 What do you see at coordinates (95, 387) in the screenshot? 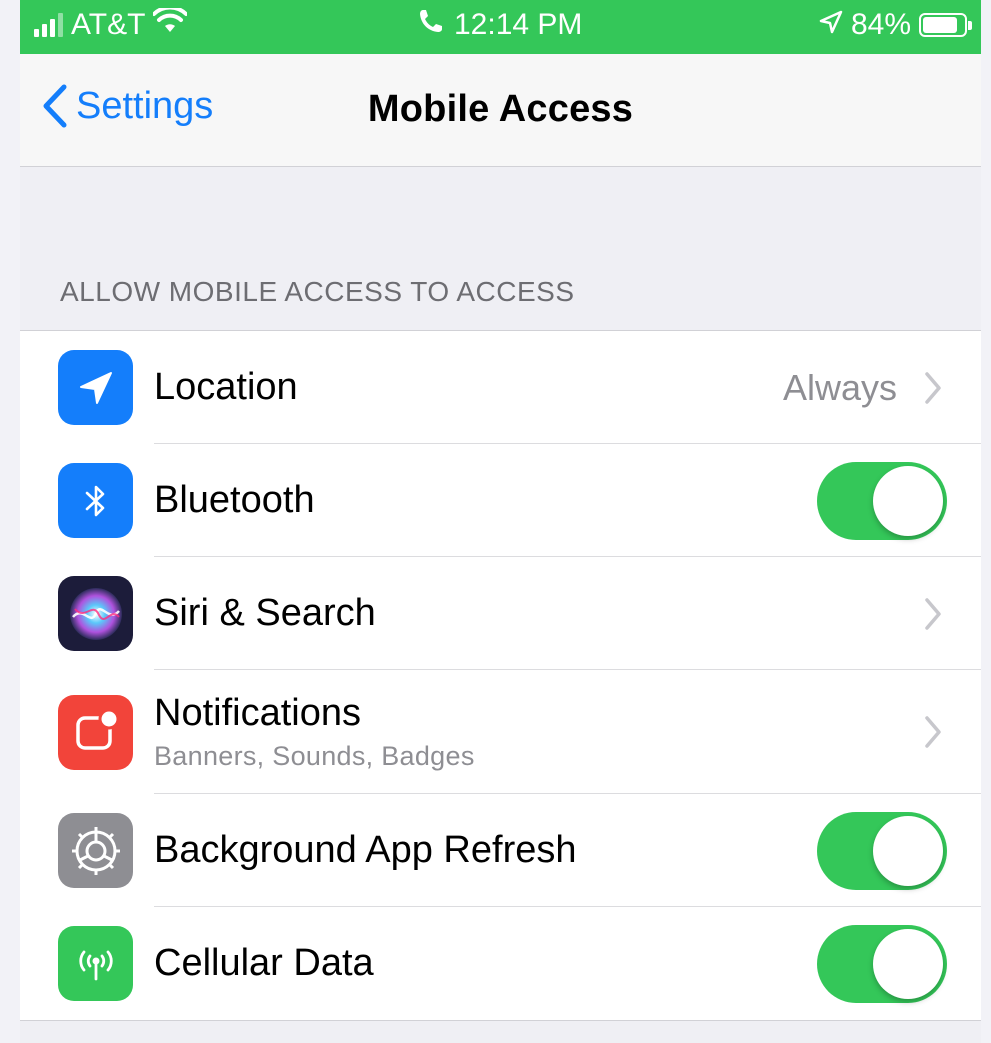
I see `location-arrow-icon` at bounding box center [95, 387].